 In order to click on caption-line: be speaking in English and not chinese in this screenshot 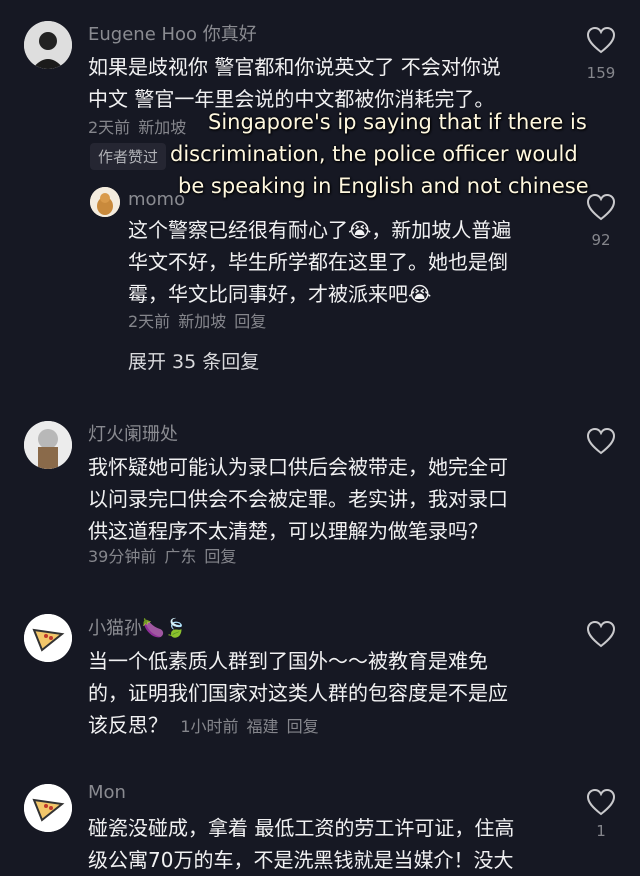, I will do `click(383, 186)`.